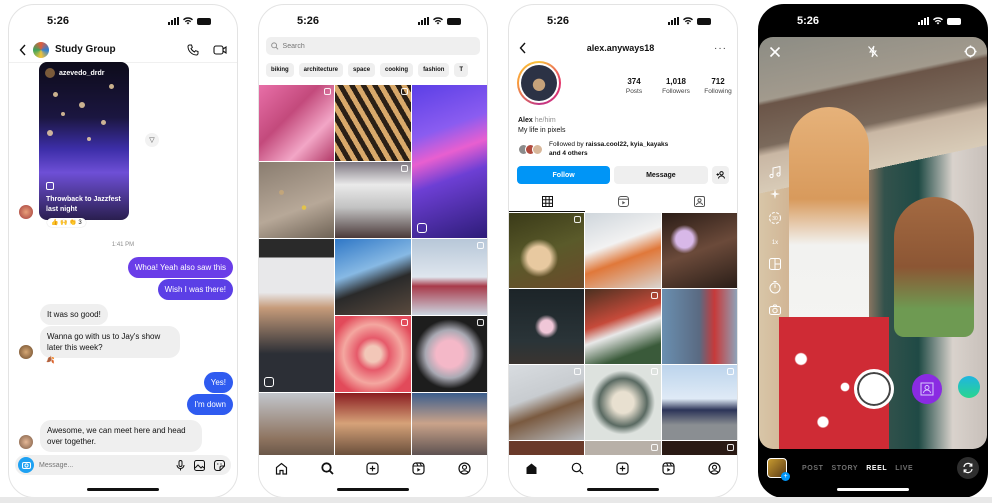  What do you see at coordinates (775, 218) in the screenshot?
I see `speed-icon: 30` at bounding box center [775, 218].